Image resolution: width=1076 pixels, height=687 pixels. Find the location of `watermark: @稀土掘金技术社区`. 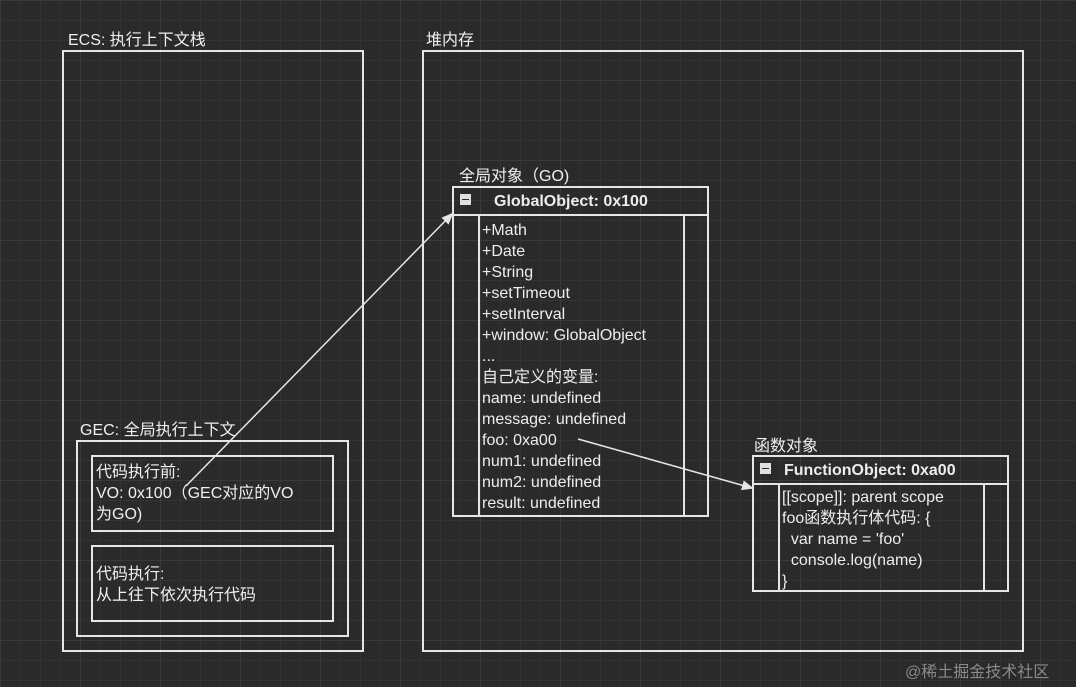

watermark: @稀土掘金技术社区 is located at coordinates (977, 672).